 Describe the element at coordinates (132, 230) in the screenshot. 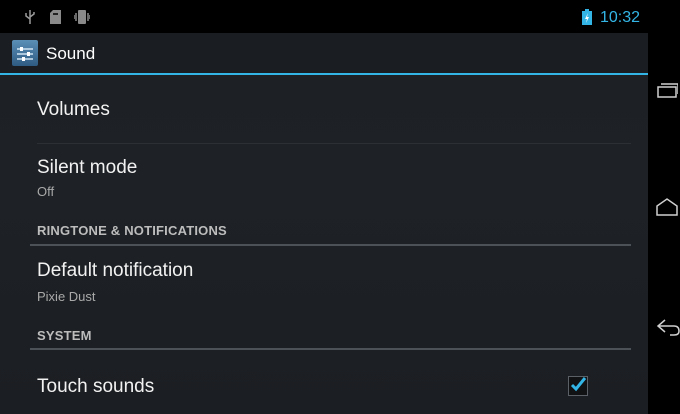

I see `section-header-ringtone: RINGTONE & NOTIFICATIONS` at that location.